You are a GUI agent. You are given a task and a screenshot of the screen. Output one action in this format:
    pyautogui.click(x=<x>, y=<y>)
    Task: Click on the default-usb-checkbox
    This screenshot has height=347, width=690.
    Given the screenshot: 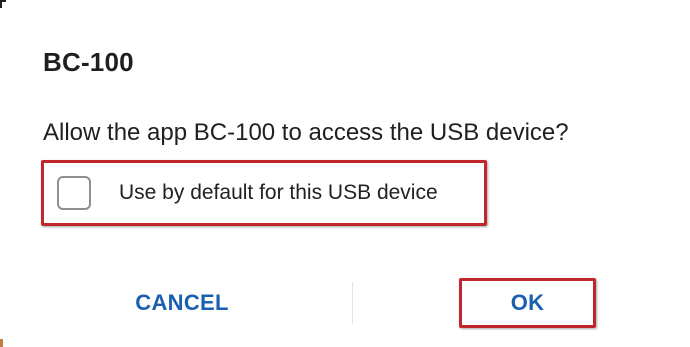 What is the action you would take?
    pyautogui.click(x=74, y=193)
    